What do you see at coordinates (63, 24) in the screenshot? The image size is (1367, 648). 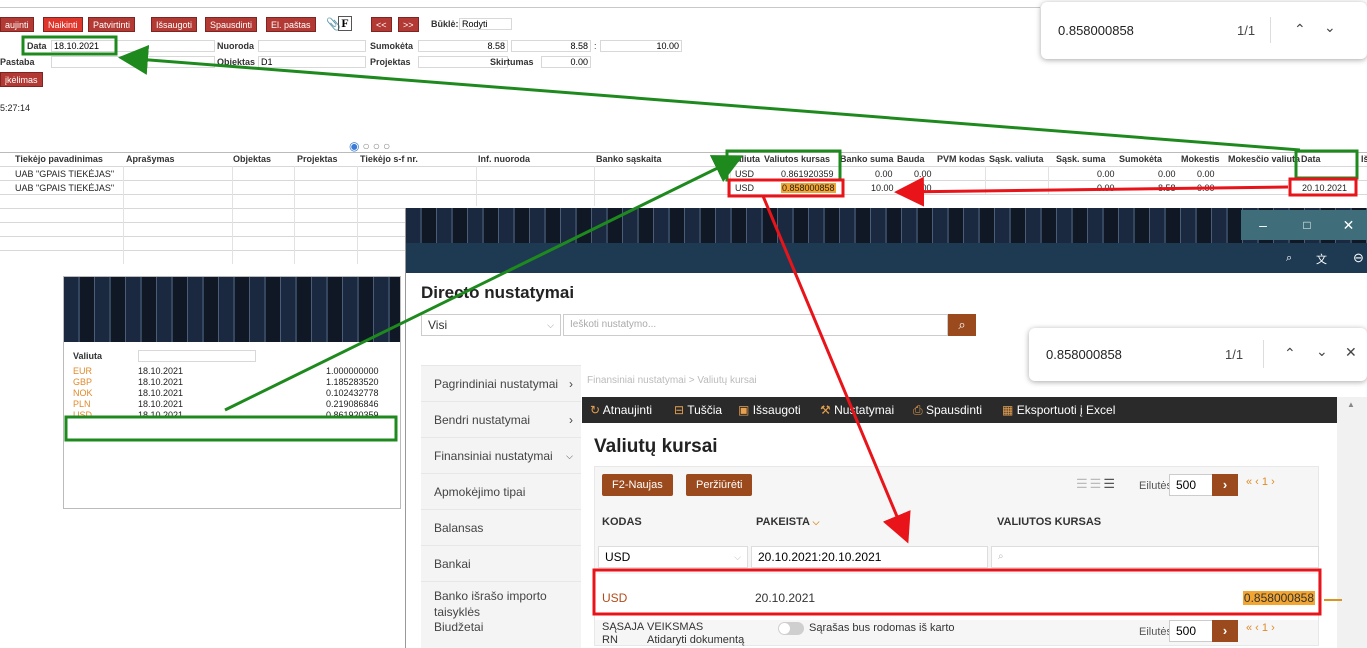 I see `delete-button: Naikinti` at bounding box center [63, 24].